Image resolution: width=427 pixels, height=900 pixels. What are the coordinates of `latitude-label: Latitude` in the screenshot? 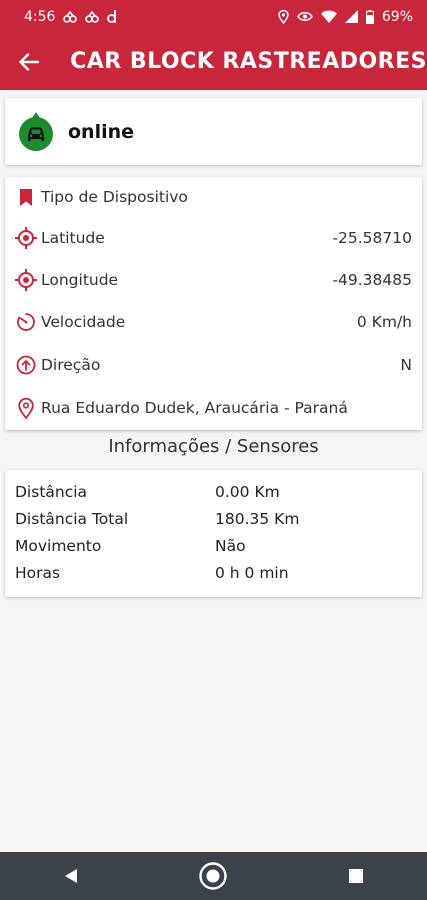 It's located at (73, 238).